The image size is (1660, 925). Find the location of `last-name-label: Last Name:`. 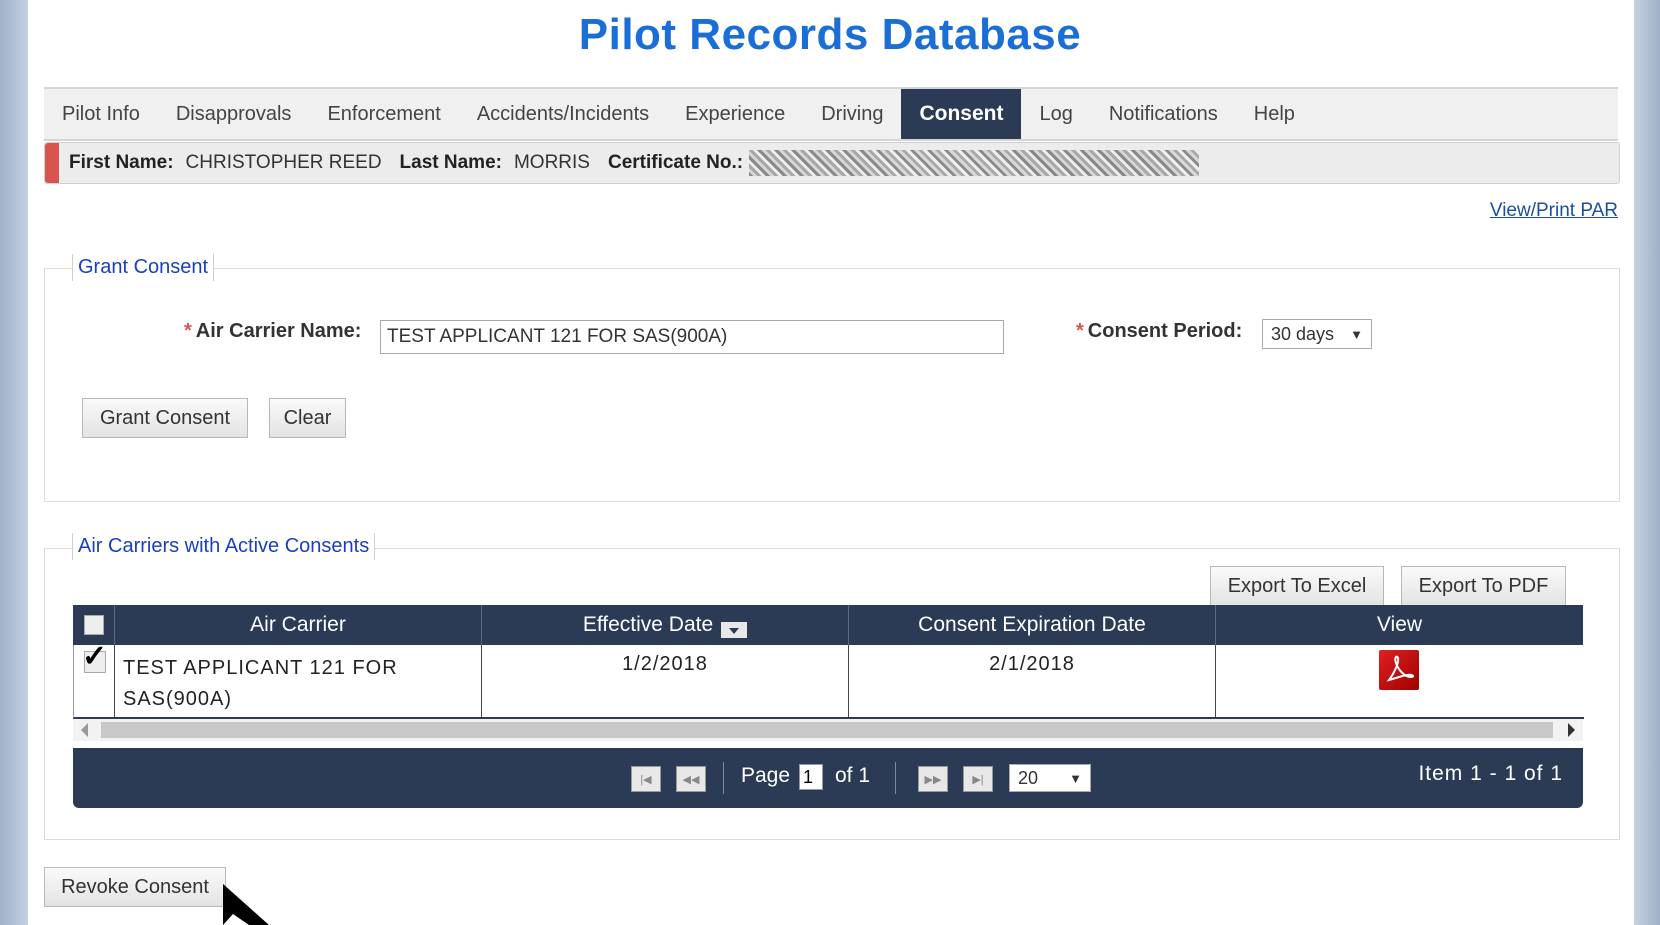

last-name-label: Last Name: is located at coordinates (450, 162).